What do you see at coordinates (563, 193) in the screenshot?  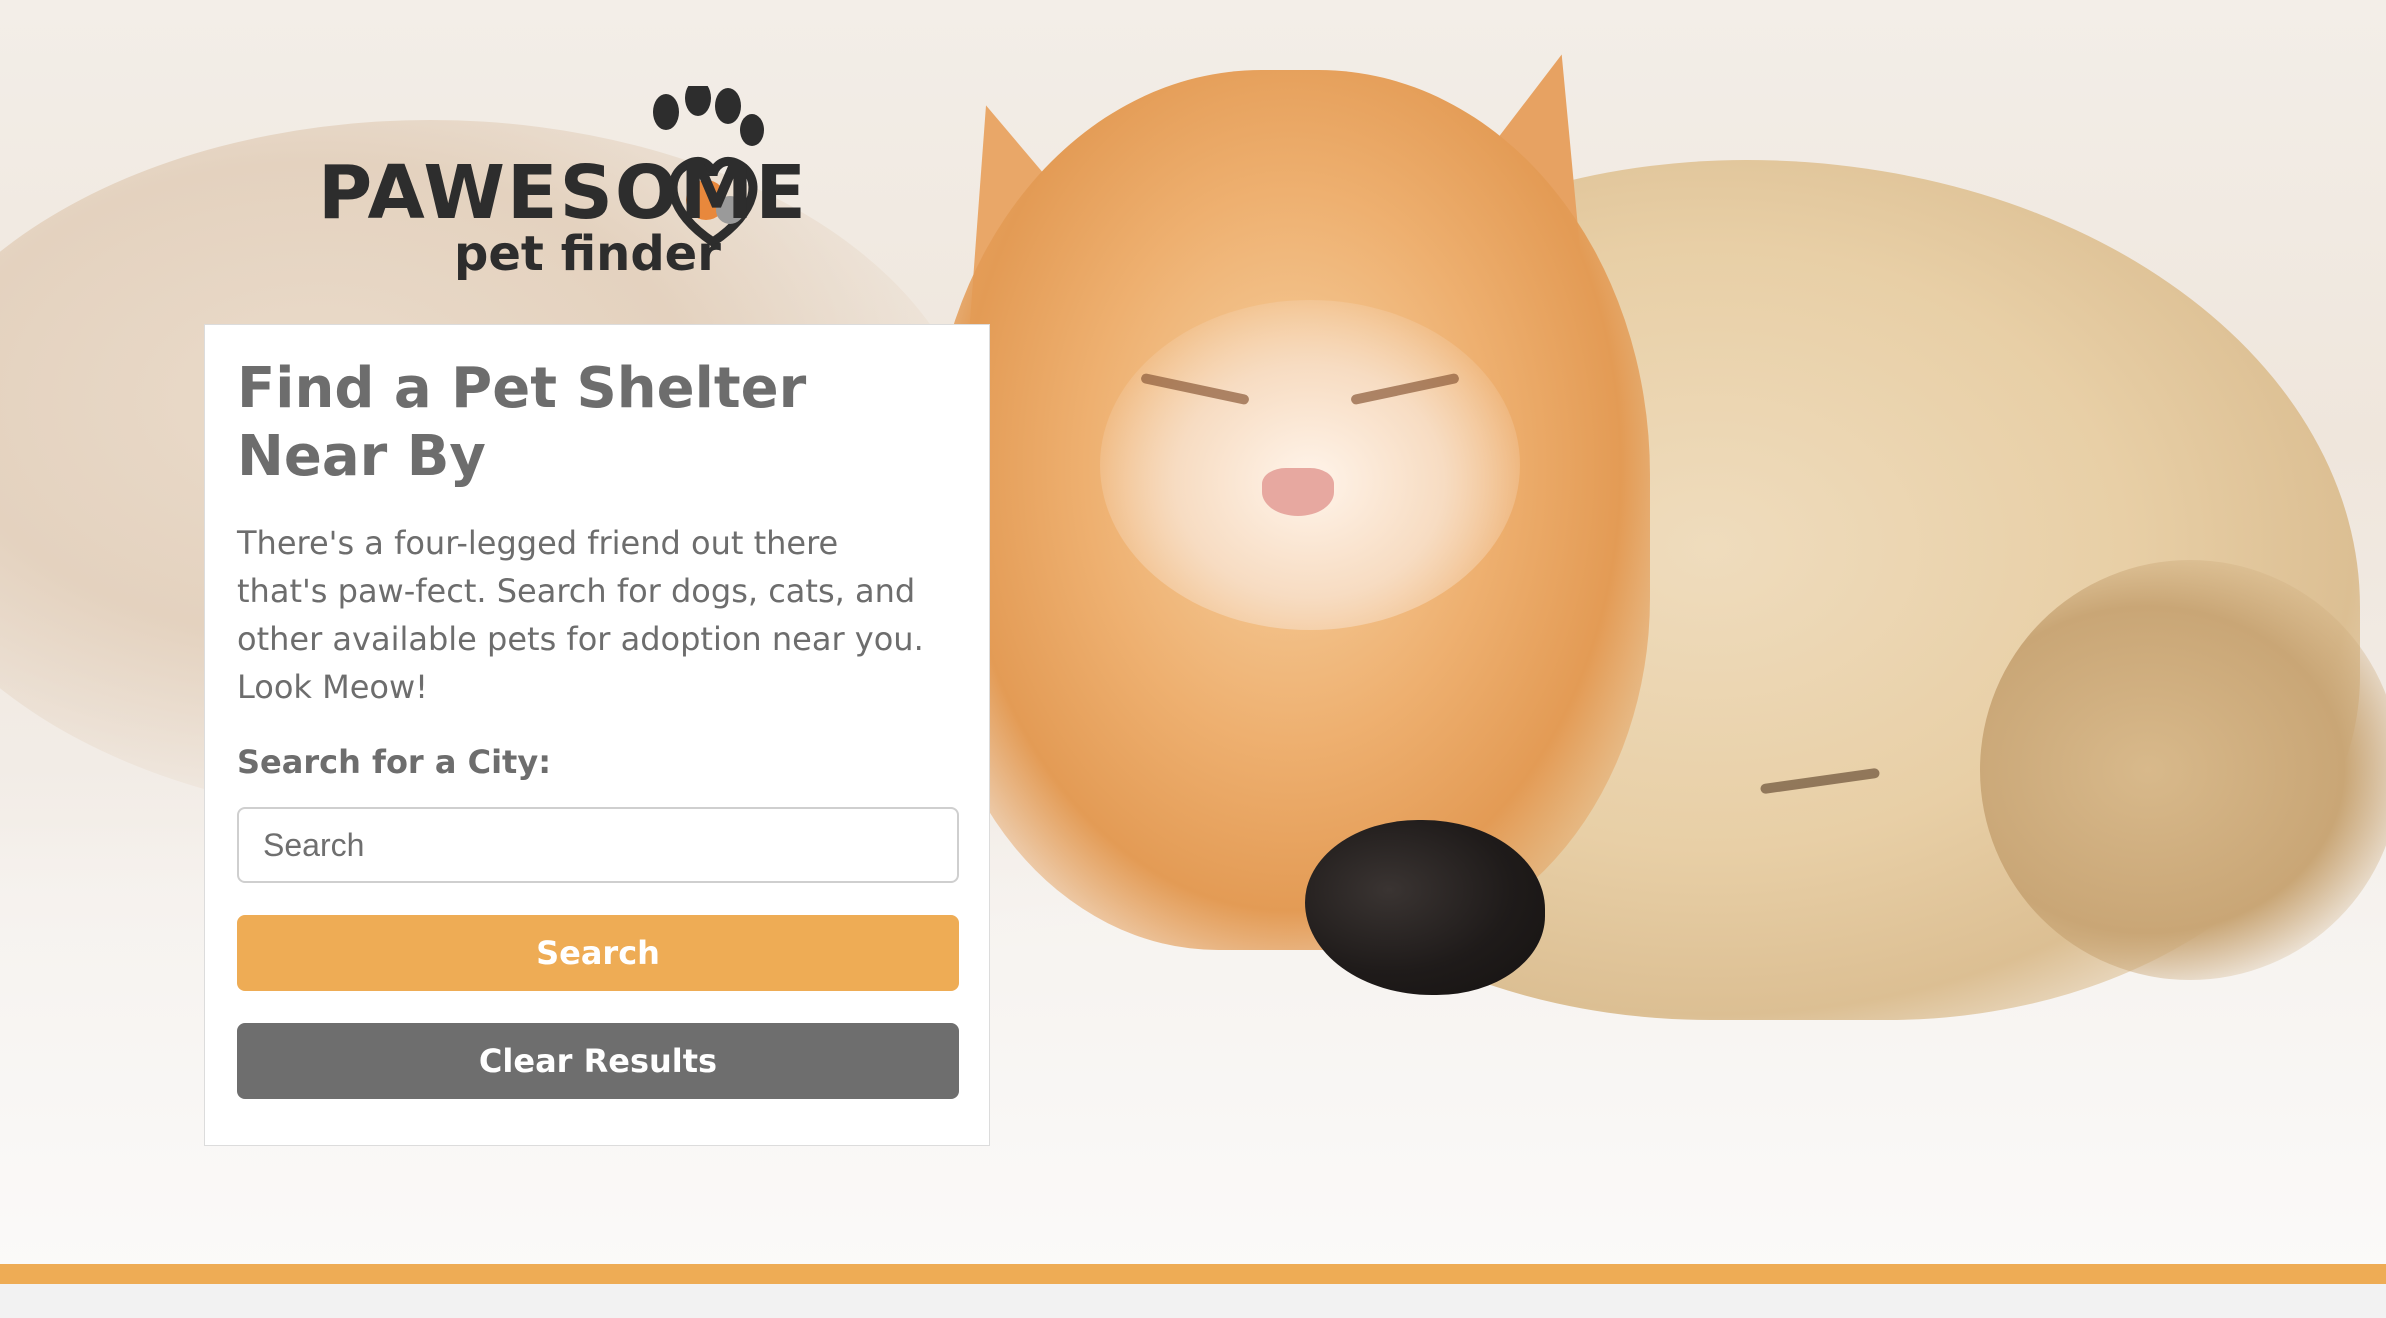 I see `logo-wordmark: PAWESOME` at bounding box center [563, 193].